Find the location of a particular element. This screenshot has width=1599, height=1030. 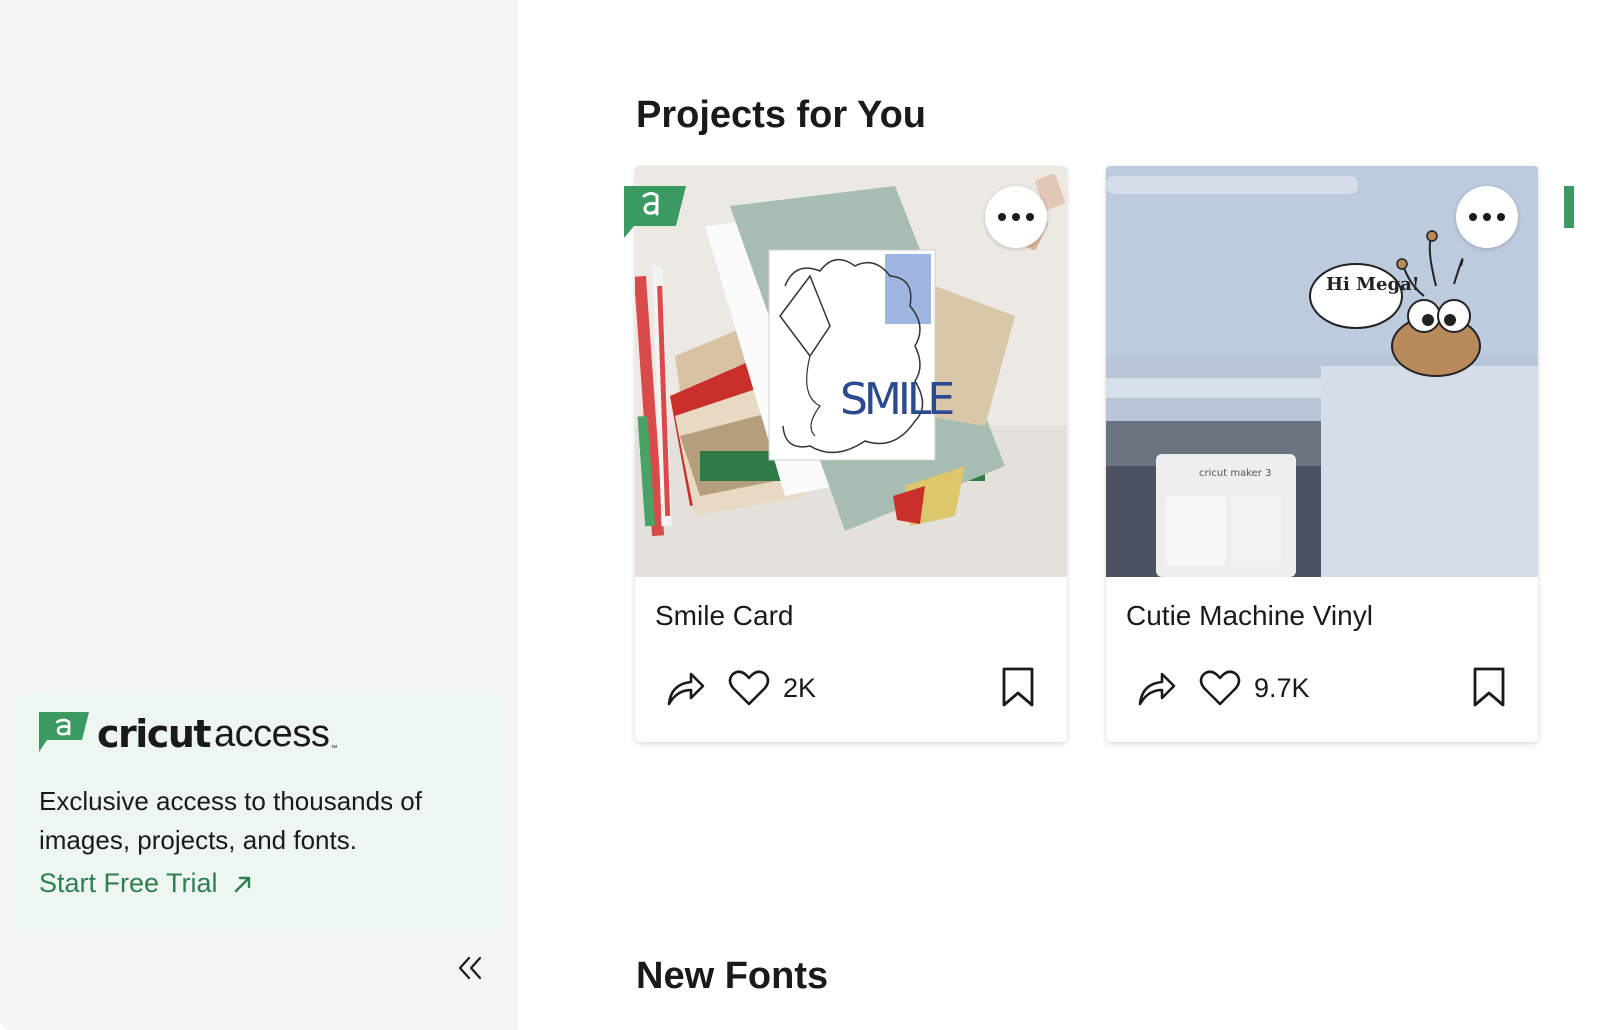

double-chevron-left-icon is located at coordinates (470, 968).